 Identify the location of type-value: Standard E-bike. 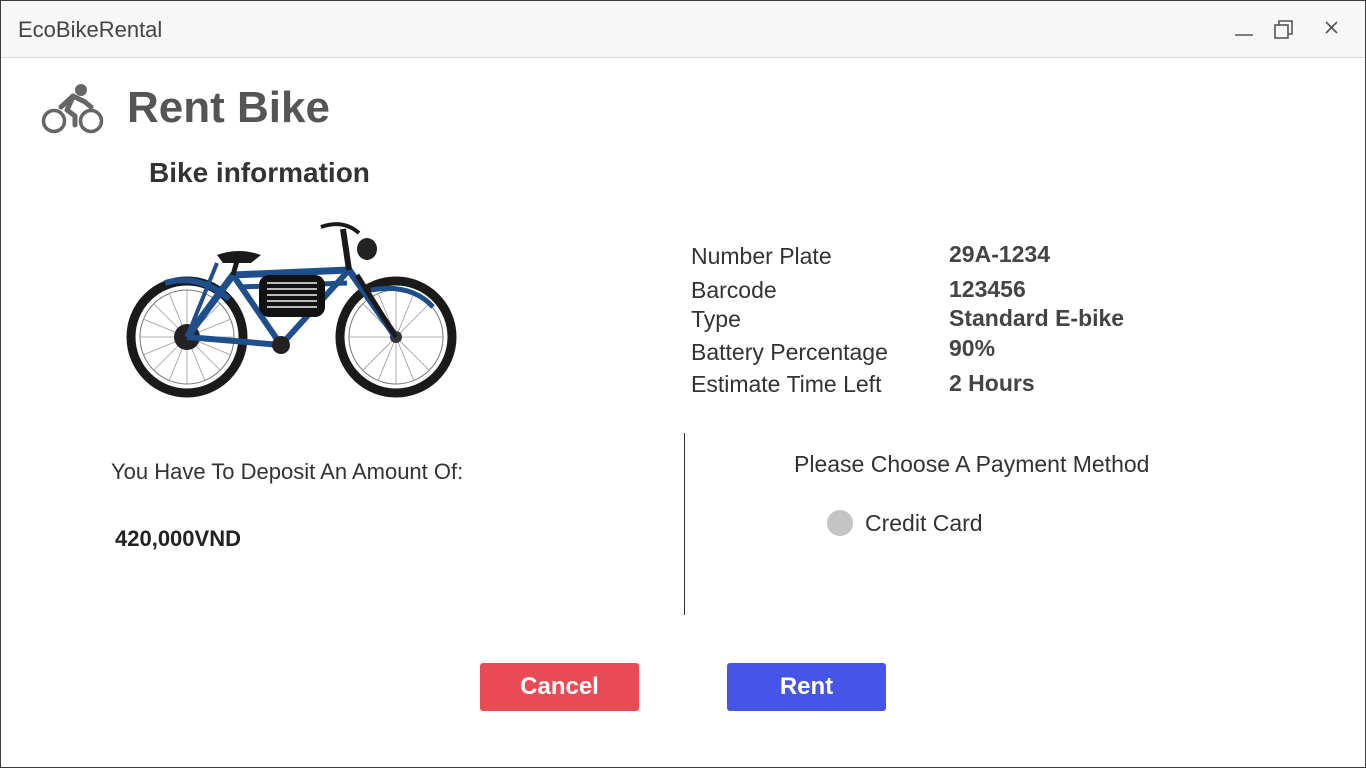
(1037, 318).